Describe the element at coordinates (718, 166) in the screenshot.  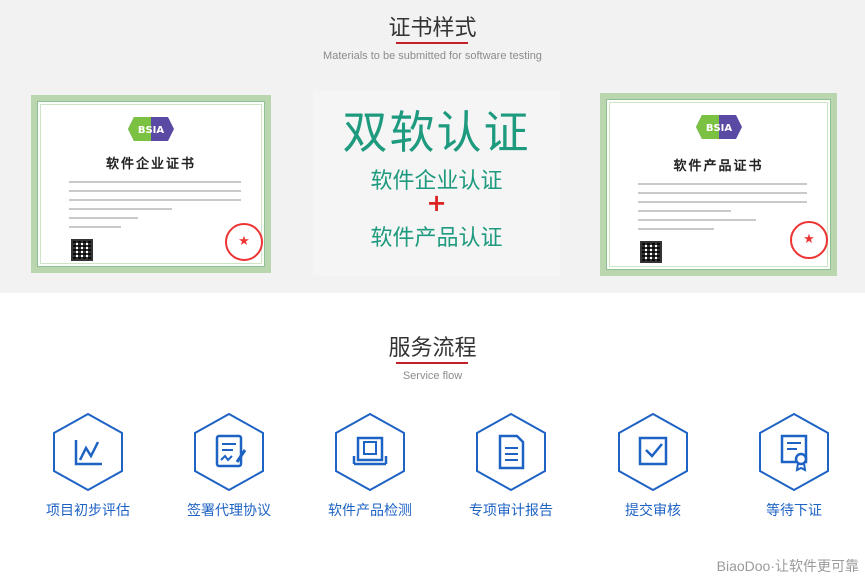
I see `certificate-heading: 软件产品证书` at that location.